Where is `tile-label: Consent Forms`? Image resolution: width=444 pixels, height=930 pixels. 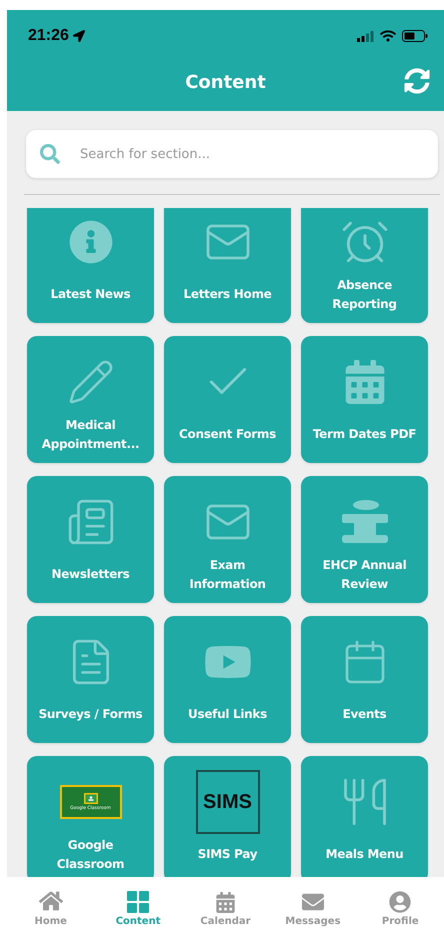 tile-label: Consent Forms is located at coordinates (227, 434).